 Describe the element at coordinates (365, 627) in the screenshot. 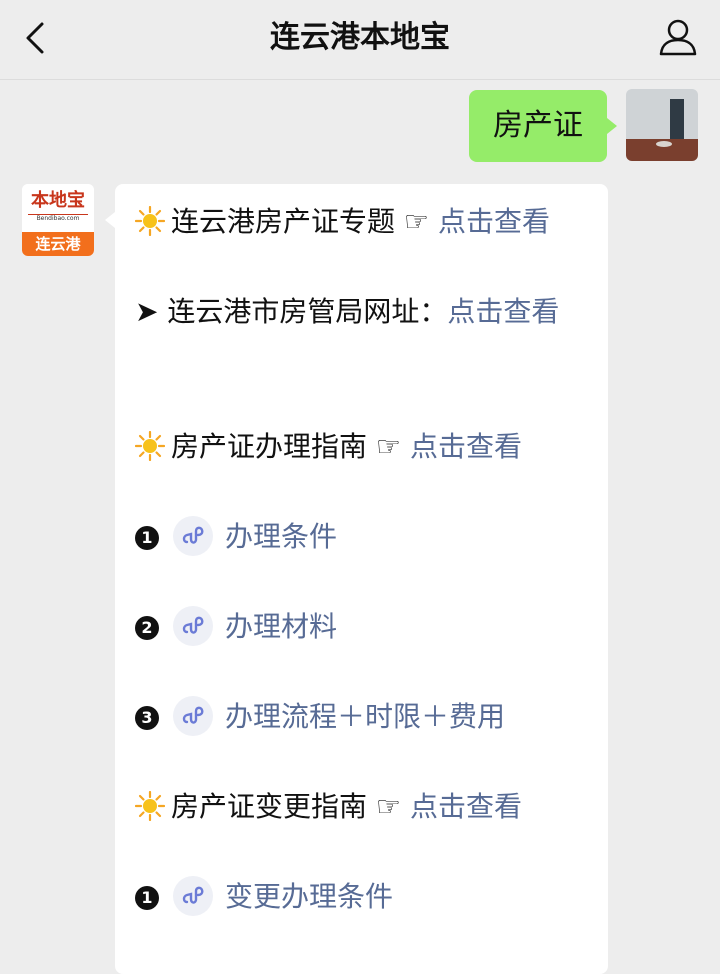

I see `message-line: 2 办理材料` at that location.